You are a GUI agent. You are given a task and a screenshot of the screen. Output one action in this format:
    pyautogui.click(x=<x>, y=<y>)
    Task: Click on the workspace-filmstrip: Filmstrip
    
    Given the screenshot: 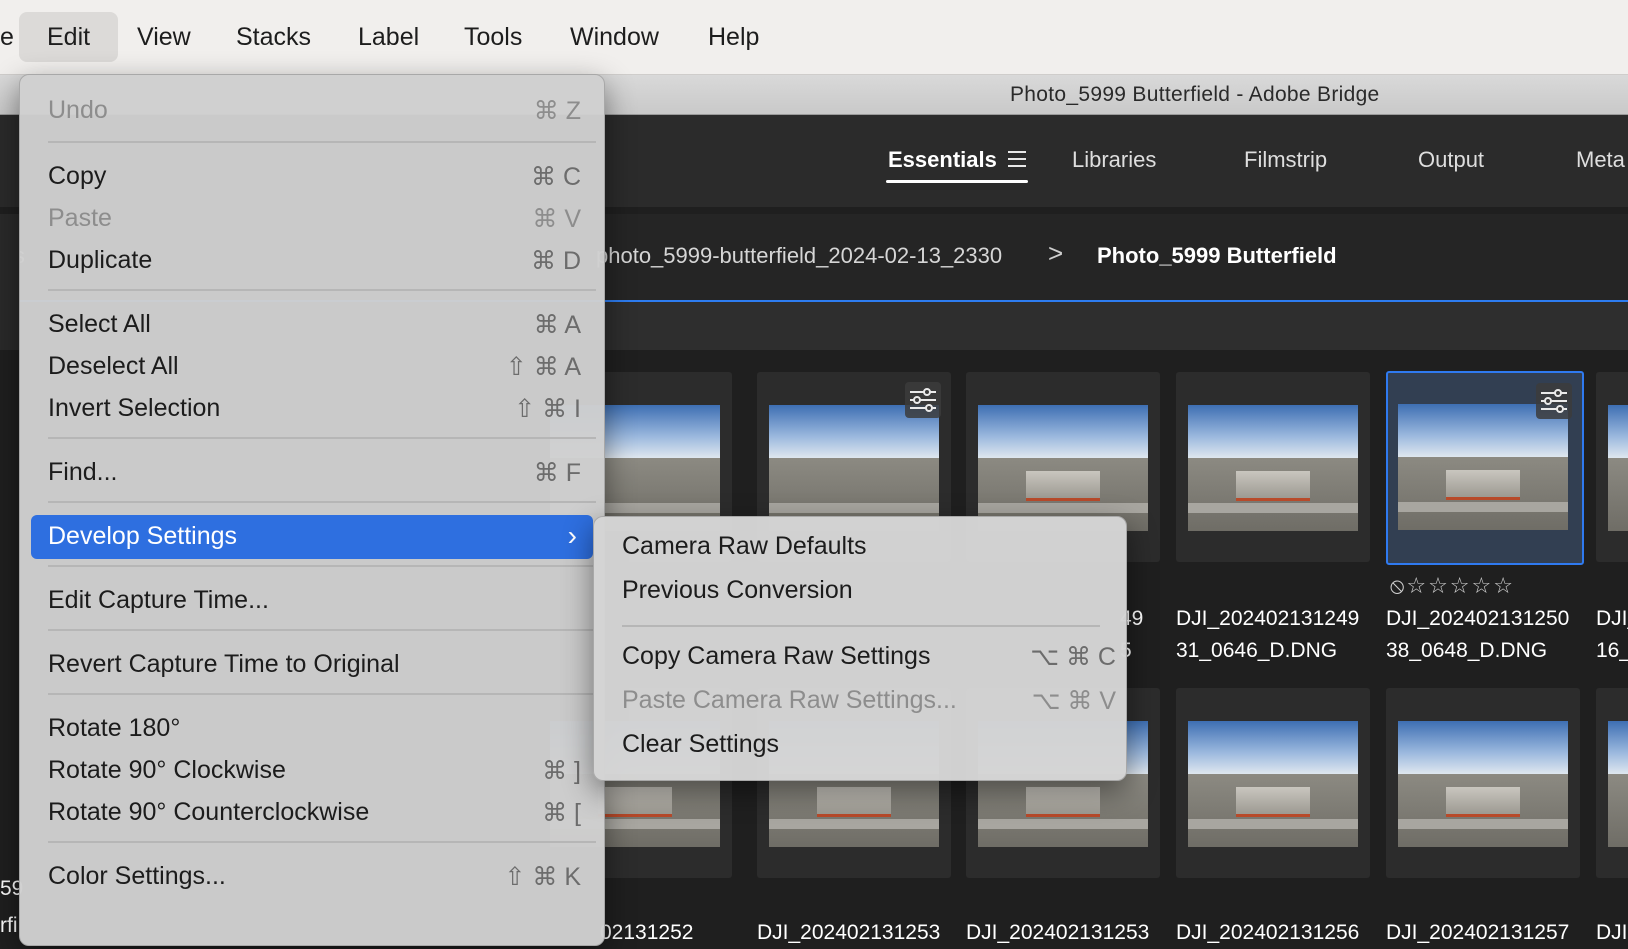 What is the action you would take?
    pyautogui.click(x=1285, y=160)
    